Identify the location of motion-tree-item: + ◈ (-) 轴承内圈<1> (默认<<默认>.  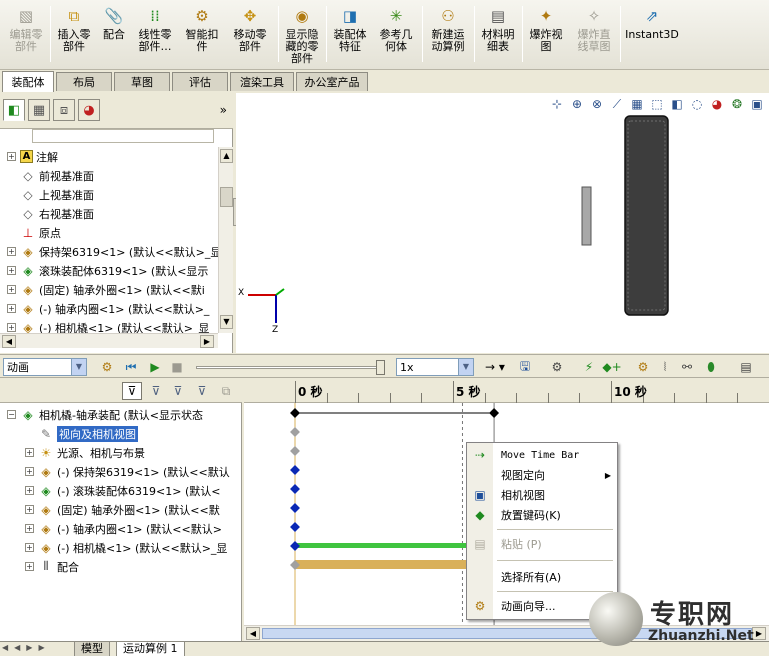
(120, 528).